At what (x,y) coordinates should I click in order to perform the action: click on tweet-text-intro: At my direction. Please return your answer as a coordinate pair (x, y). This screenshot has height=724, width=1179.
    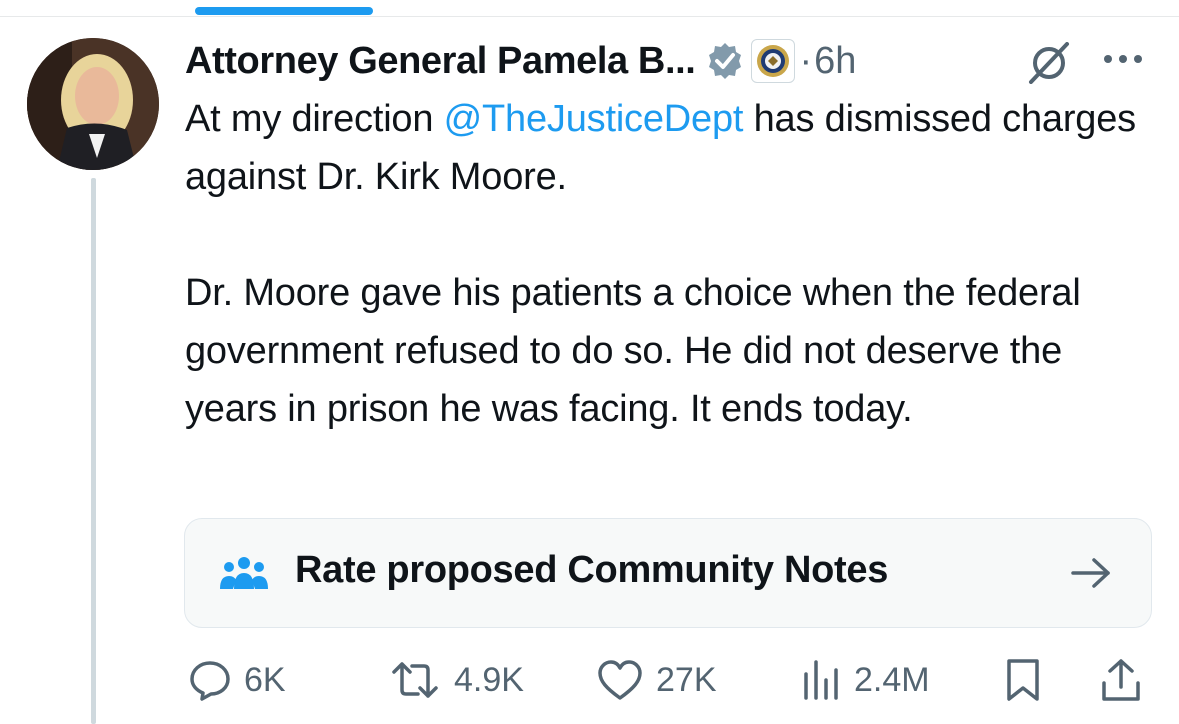
    Looking at the image, I should click on (314, 119).